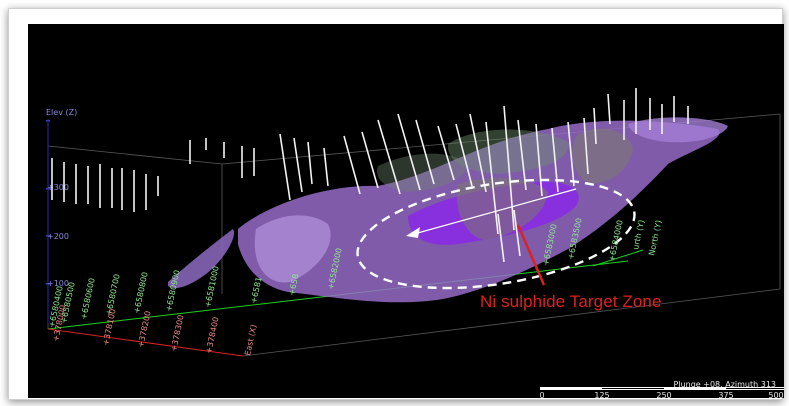 The image size is (789, 406). What do you see at coordinates (141, 292) in the screenshot?
I see `north-tick-label: +6580800` at bounding box center [141, 292].